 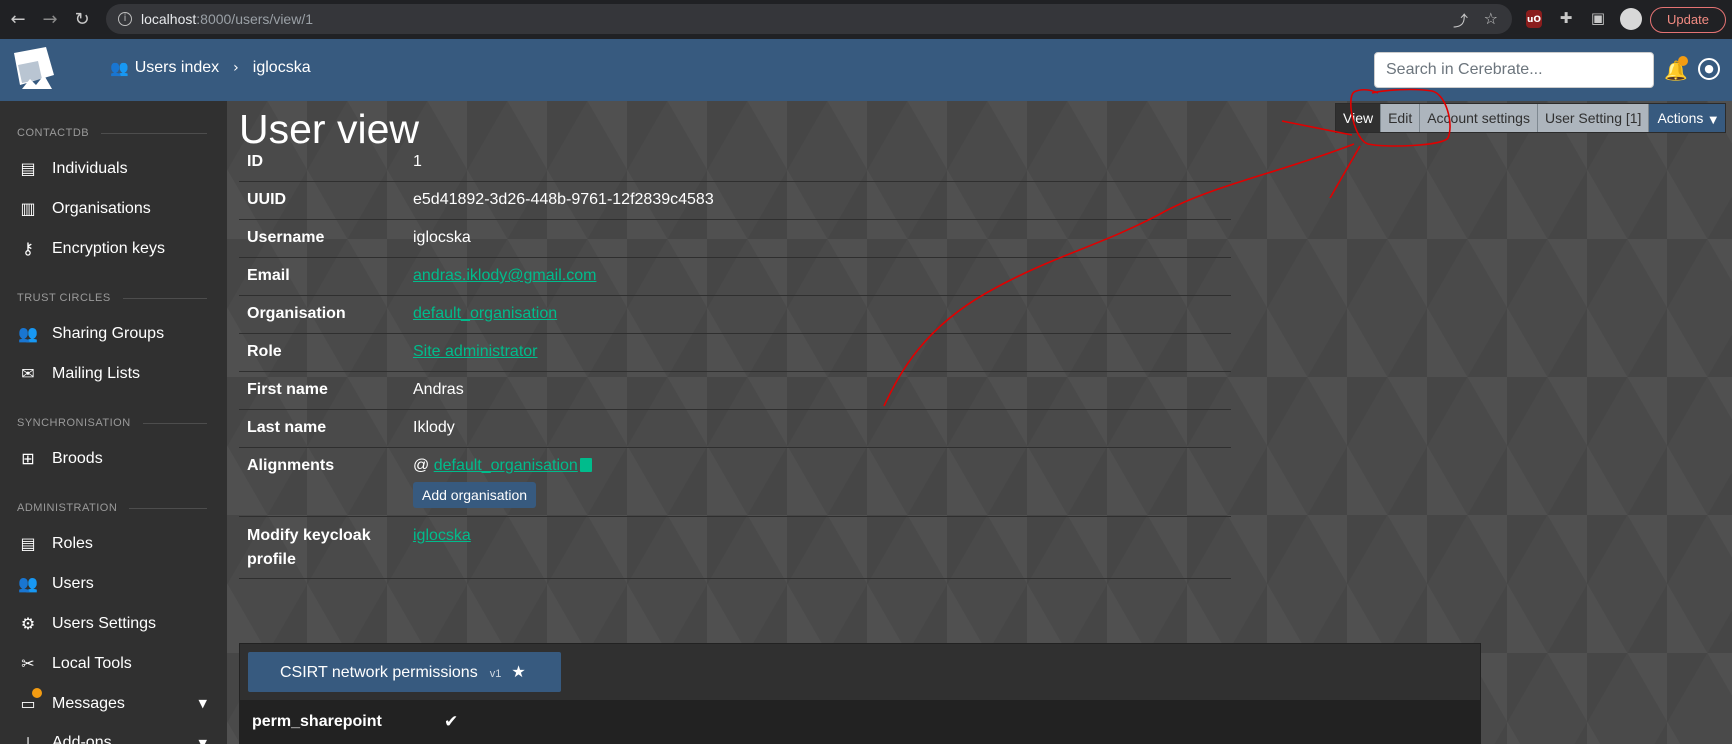 I want to click on actions-dropdown: Actions ▼, so click(x=1687, y=118).